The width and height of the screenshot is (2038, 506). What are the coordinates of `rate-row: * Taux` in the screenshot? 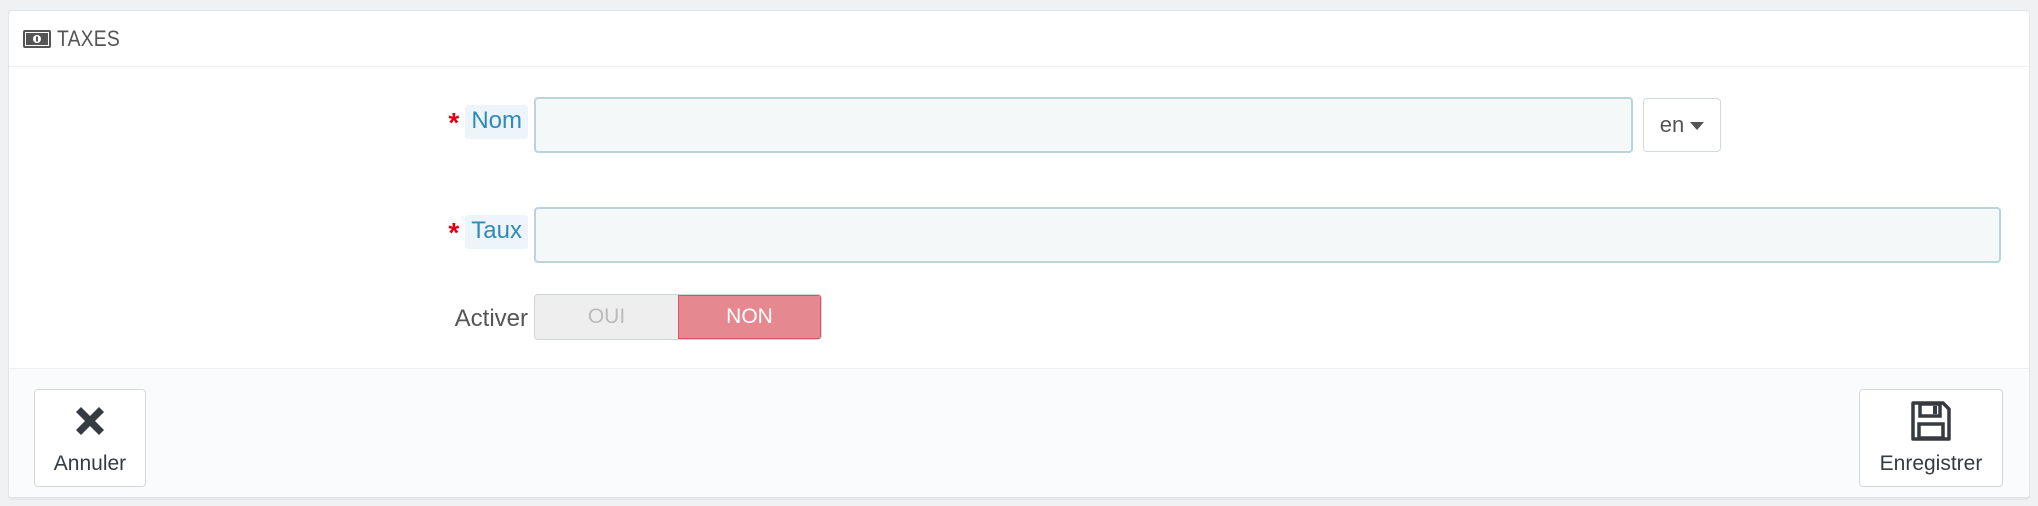 It's located at (1019, 237).